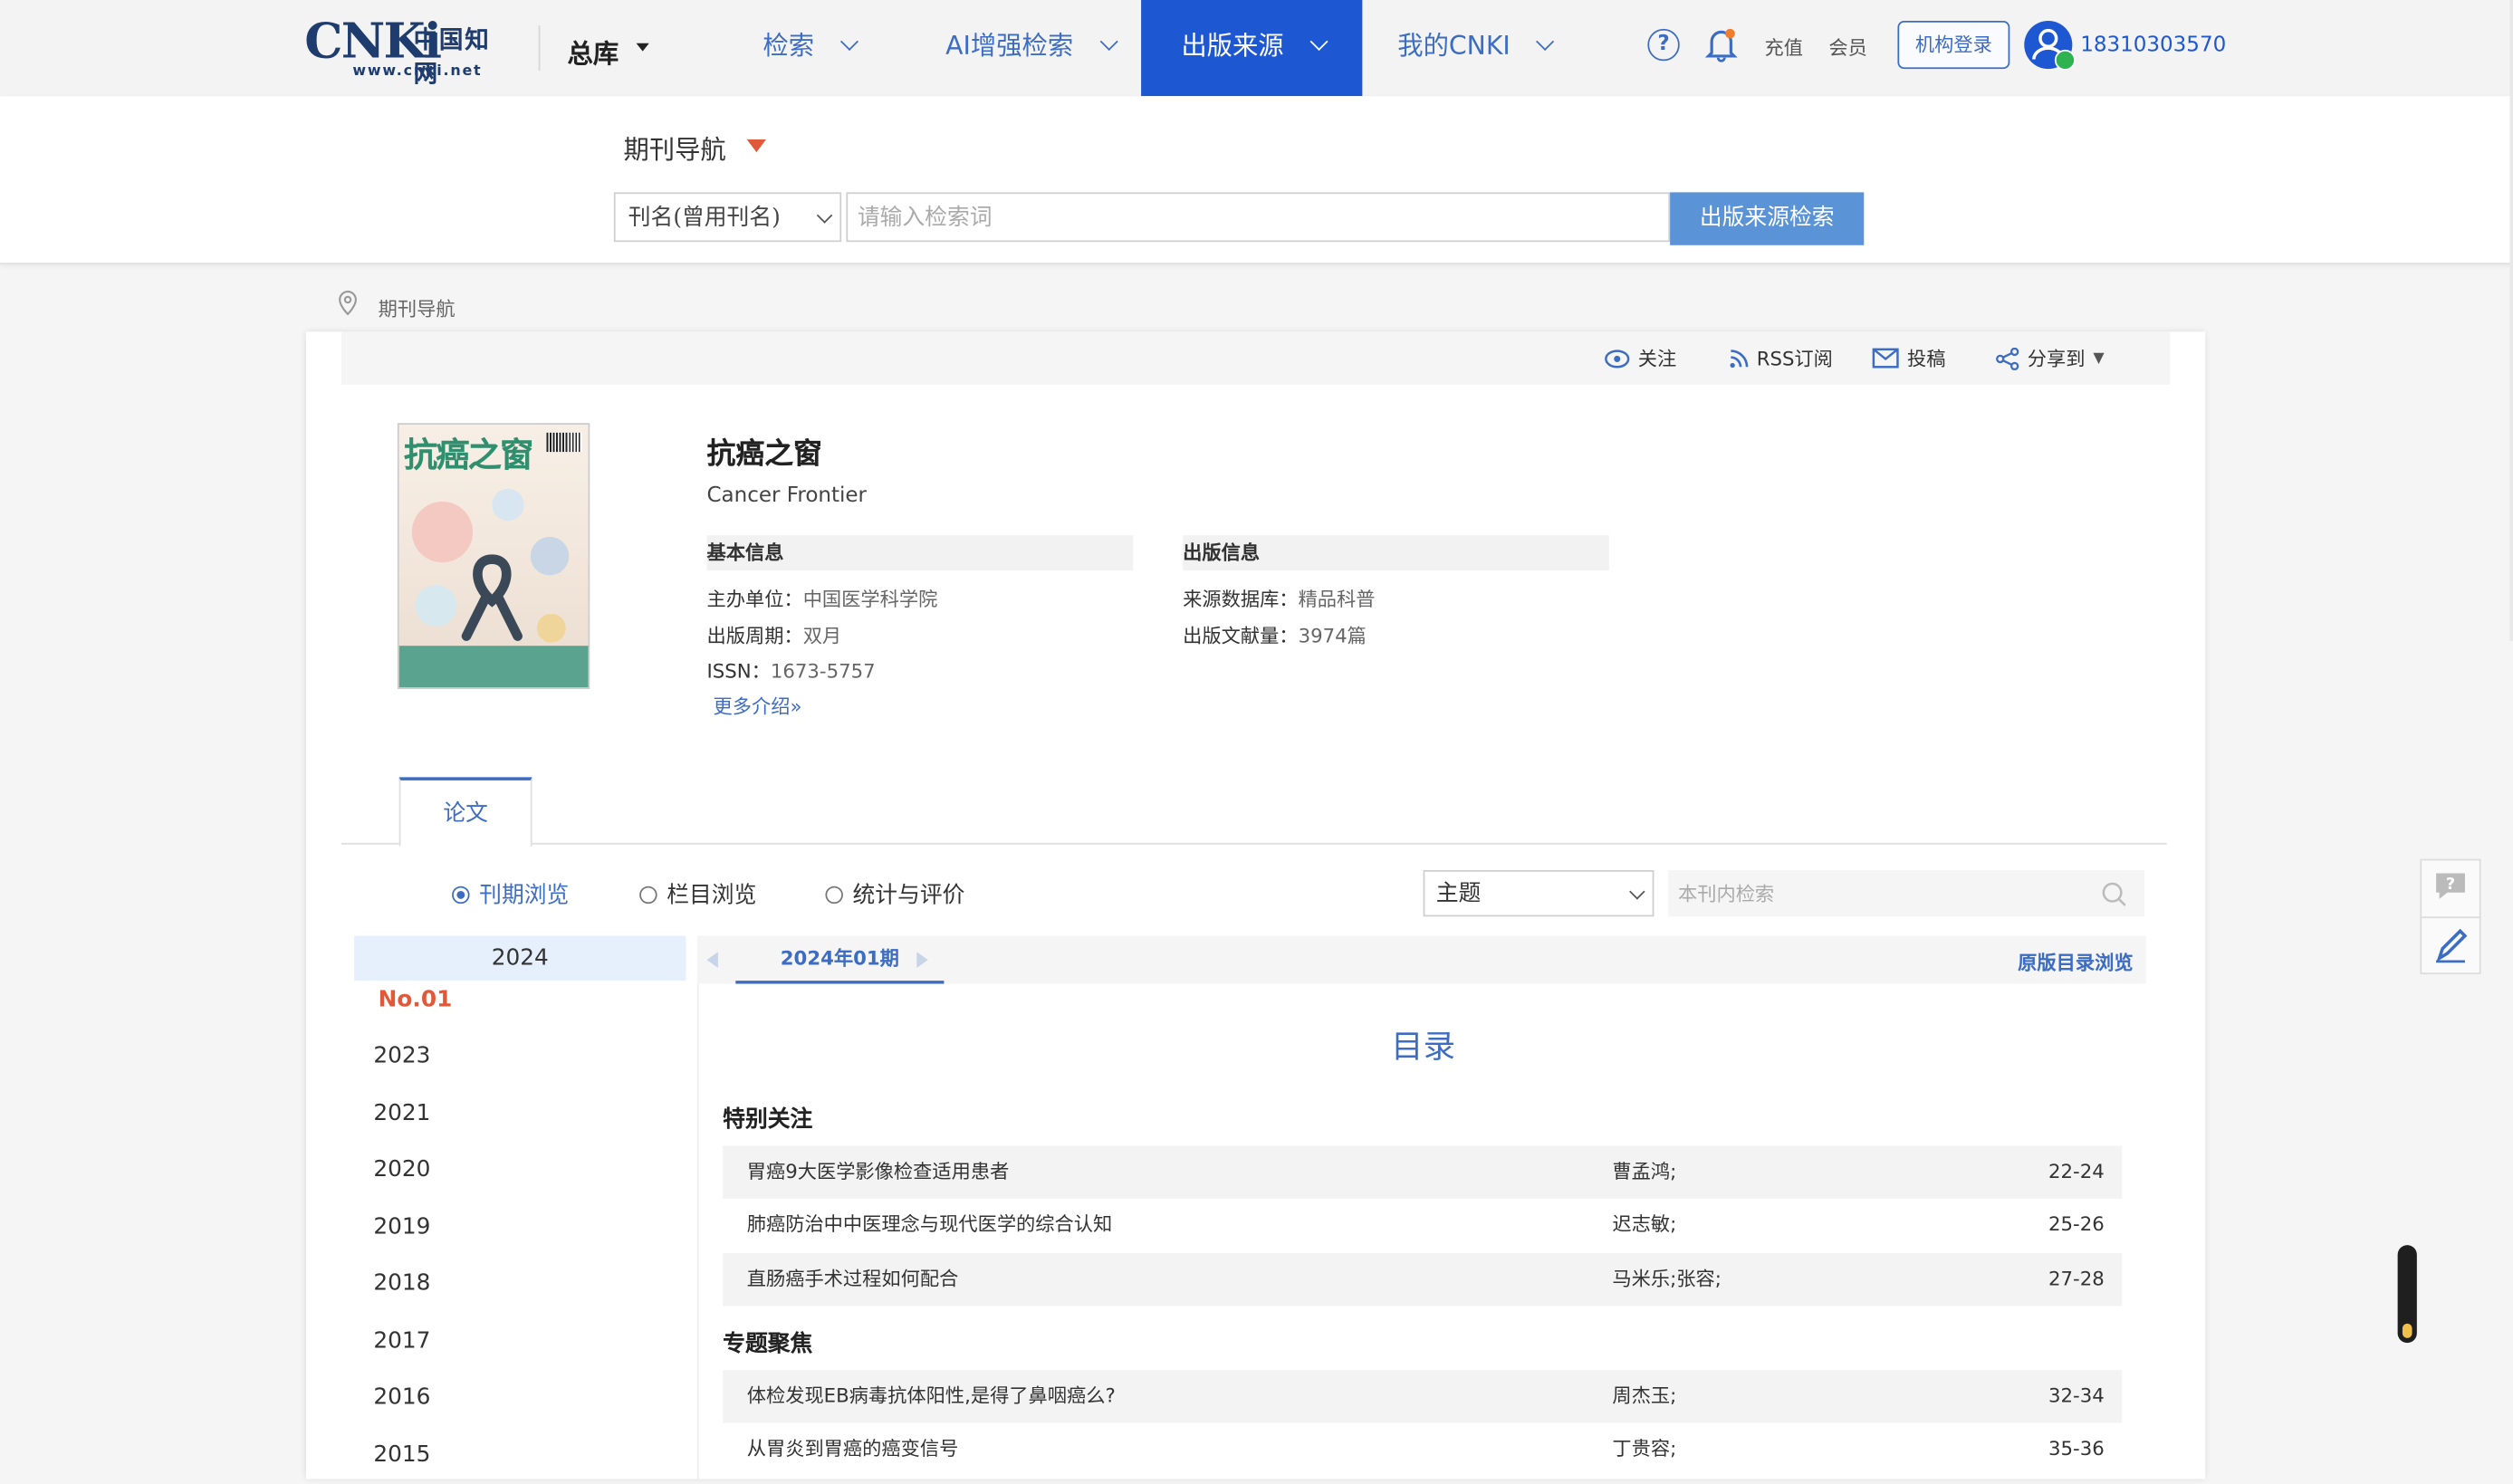  Describe the element at coordinates (1909, 358) in the screenshot. I see `submit-button: 投稿` at that location.